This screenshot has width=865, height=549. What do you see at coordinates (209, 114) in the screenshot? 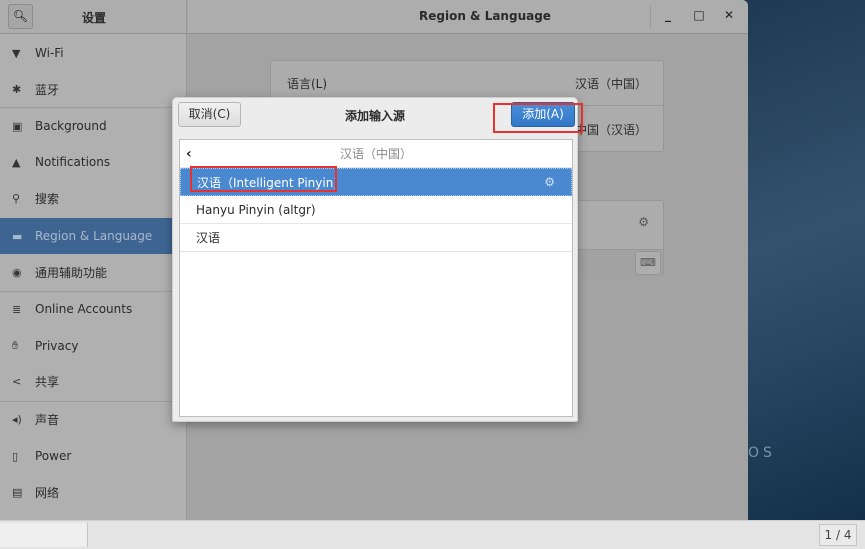
I see `cancel-button: 取消(C)` at bounding box center [209, 114].